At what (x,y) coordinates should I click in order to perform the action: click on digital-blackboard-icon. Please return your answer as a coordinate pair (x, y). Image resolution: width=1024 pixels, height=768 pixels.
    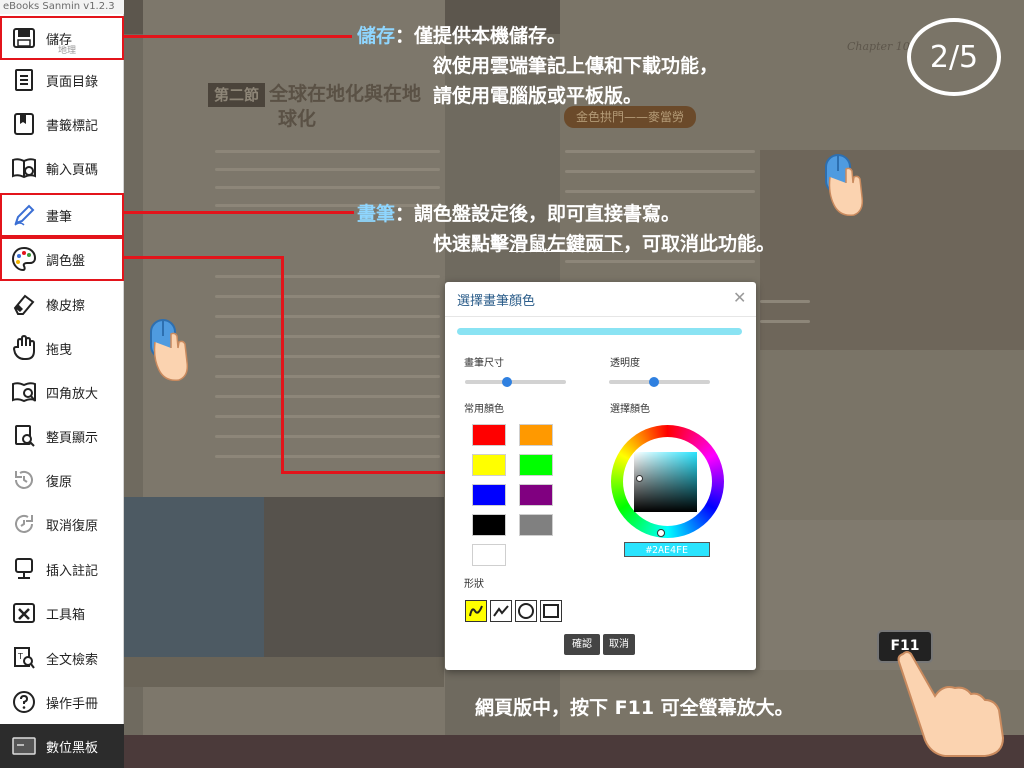
    Looking at the image, I should click on (24, 746).